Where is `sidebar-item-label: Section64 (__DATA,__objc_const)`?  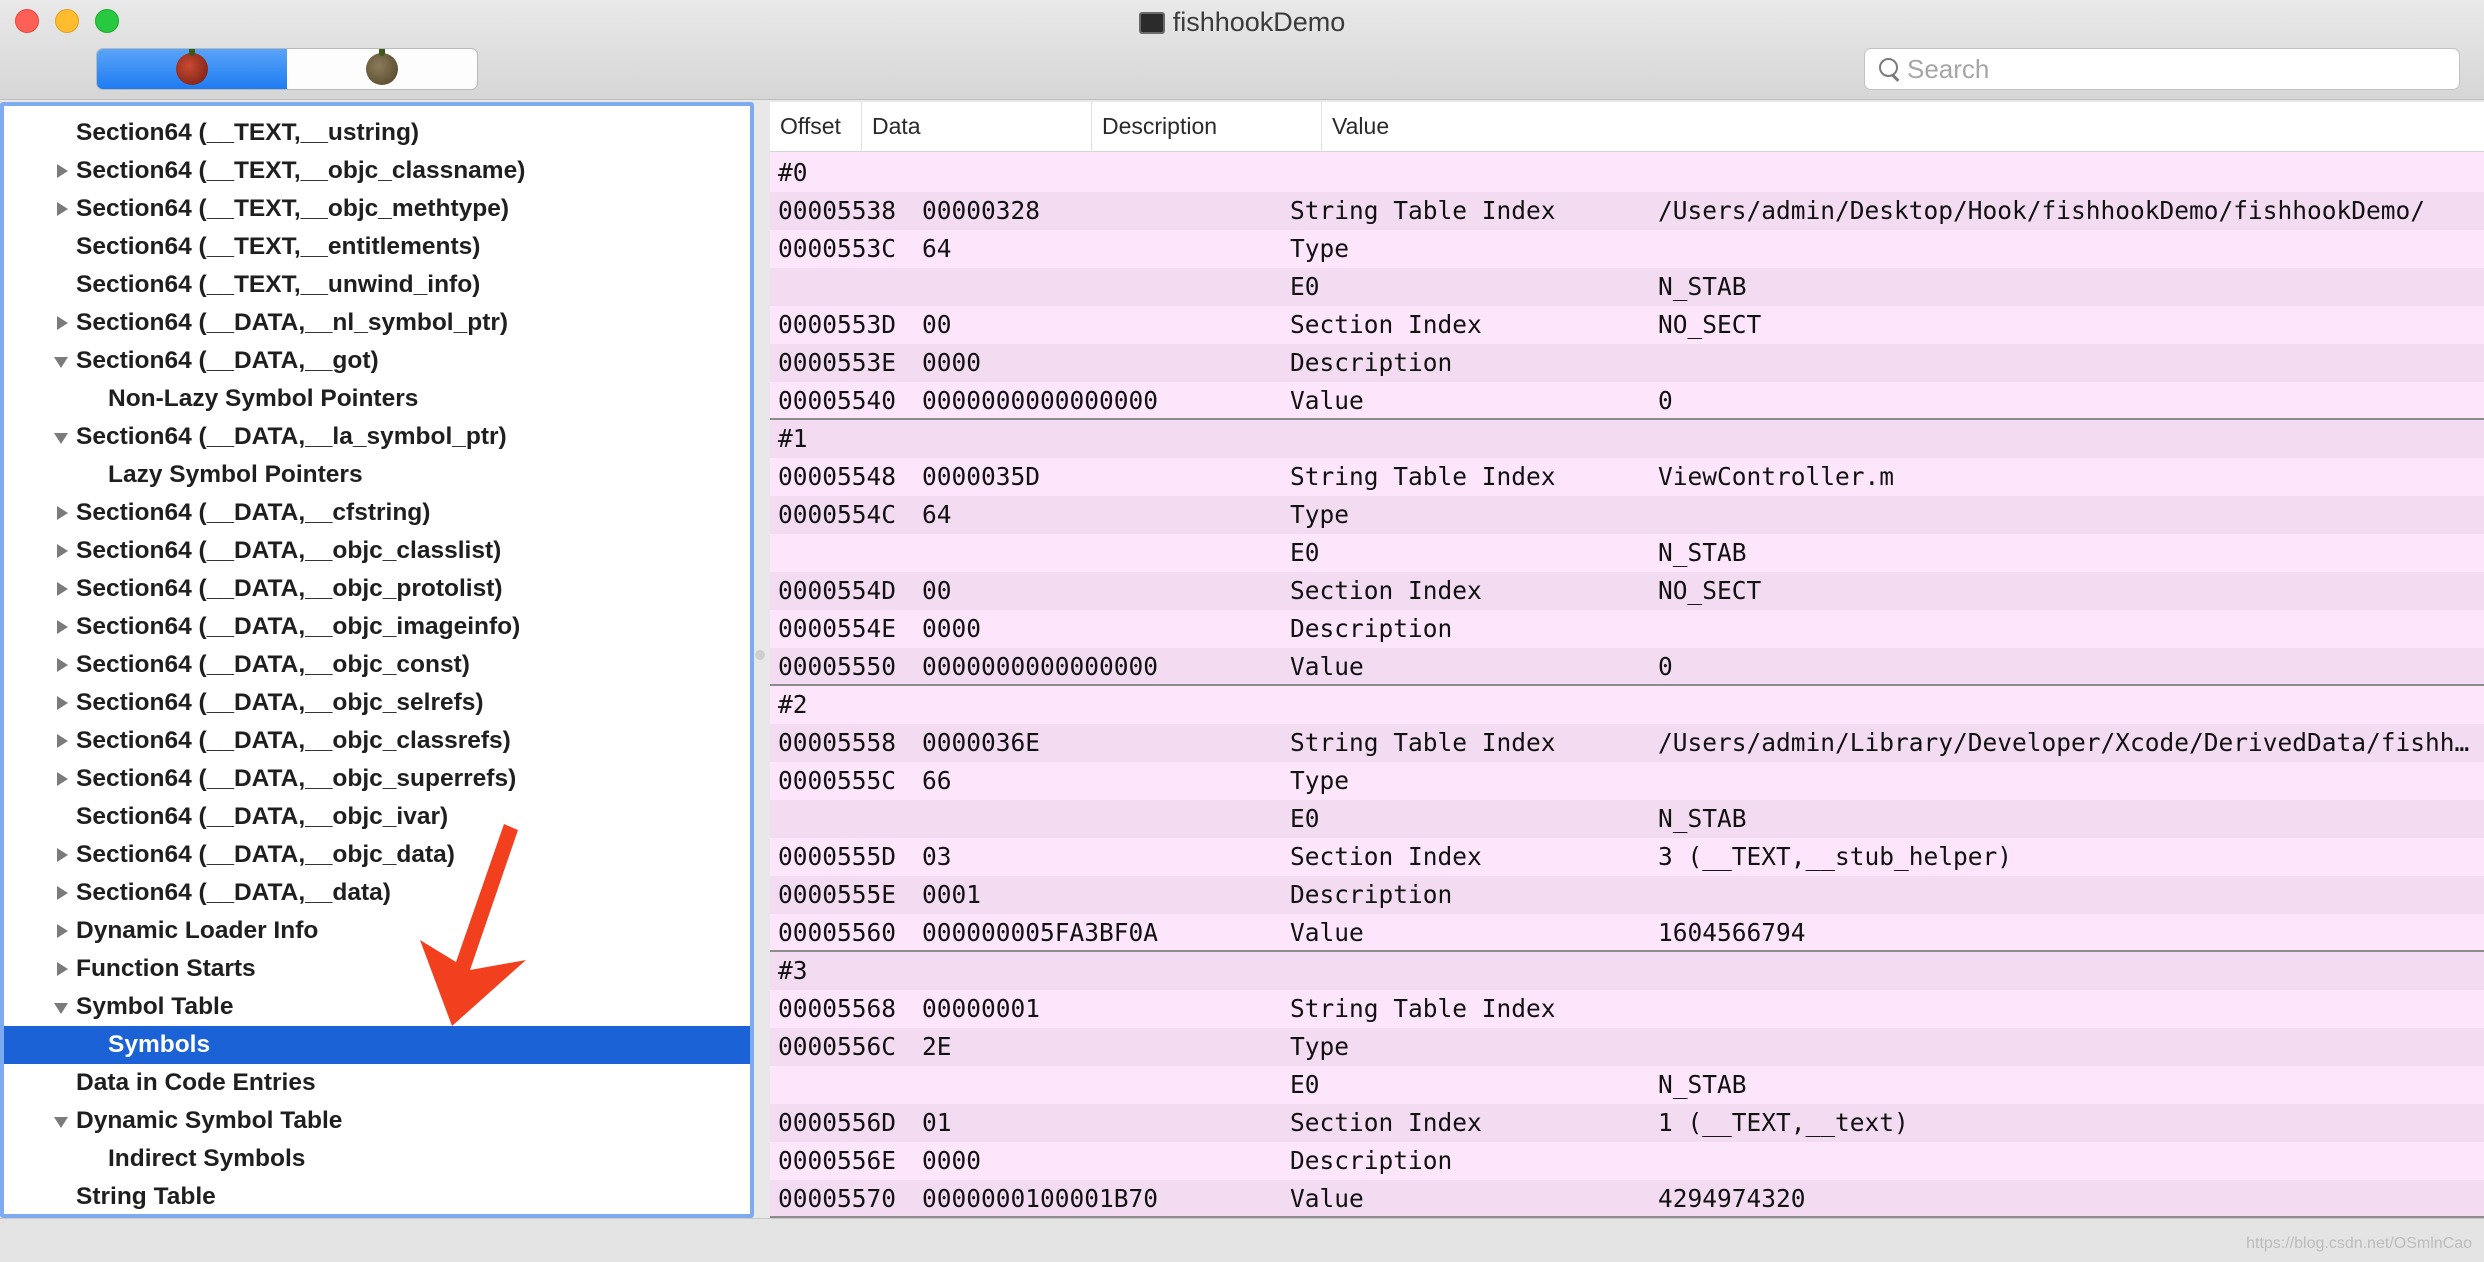
sidebar-item-label: Section64 (__DATA,__objc_const) is located at coordinates (273, 664).